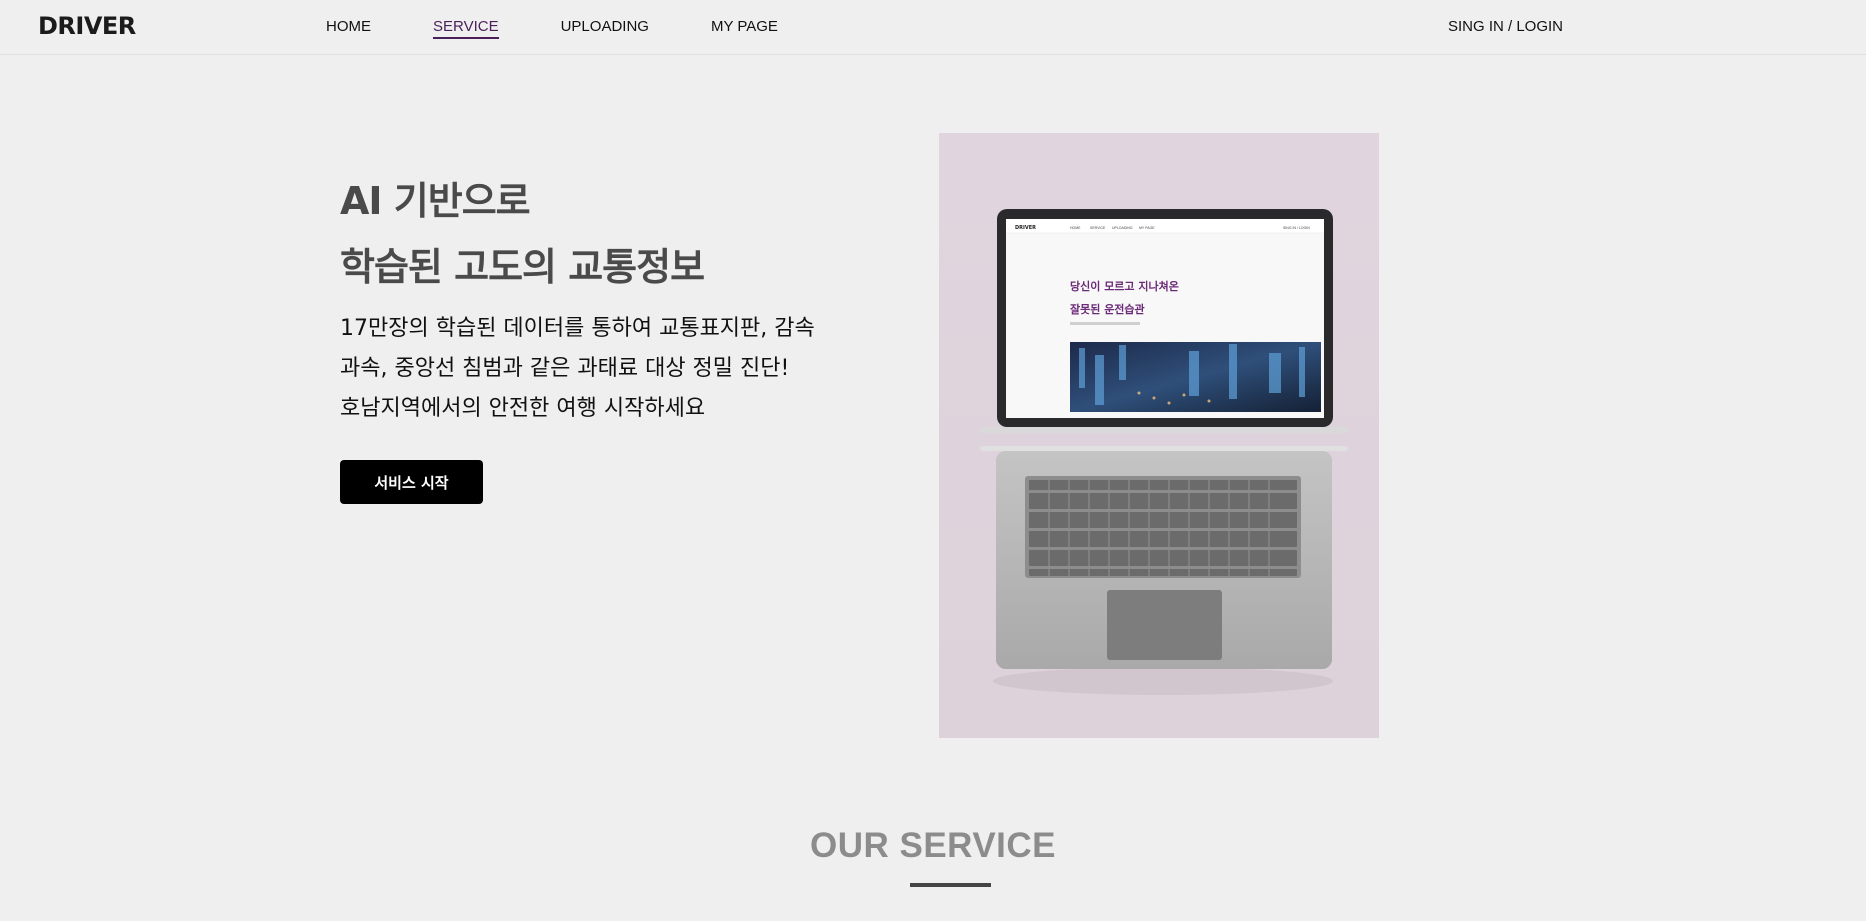 This screenshot has height=921, width=1866. What do you see at coordinates (411, 482) in the screenshot?
I see `start-service-button: 서비스 시작` at bounding box center [411, 482].